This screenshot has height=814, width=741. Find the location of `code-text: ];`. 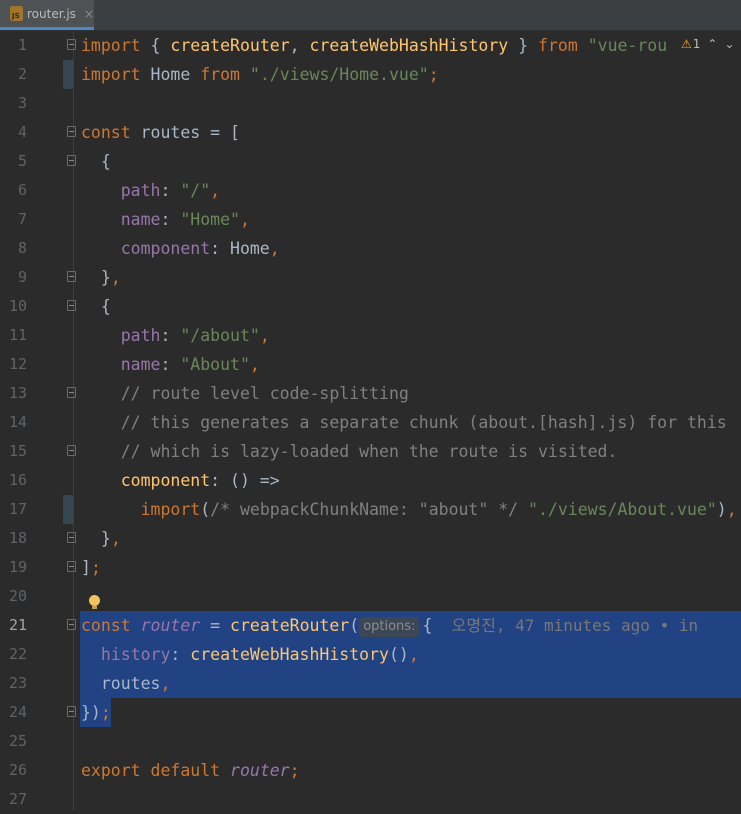

code-text: ]; is located at coordinates (91, 567).